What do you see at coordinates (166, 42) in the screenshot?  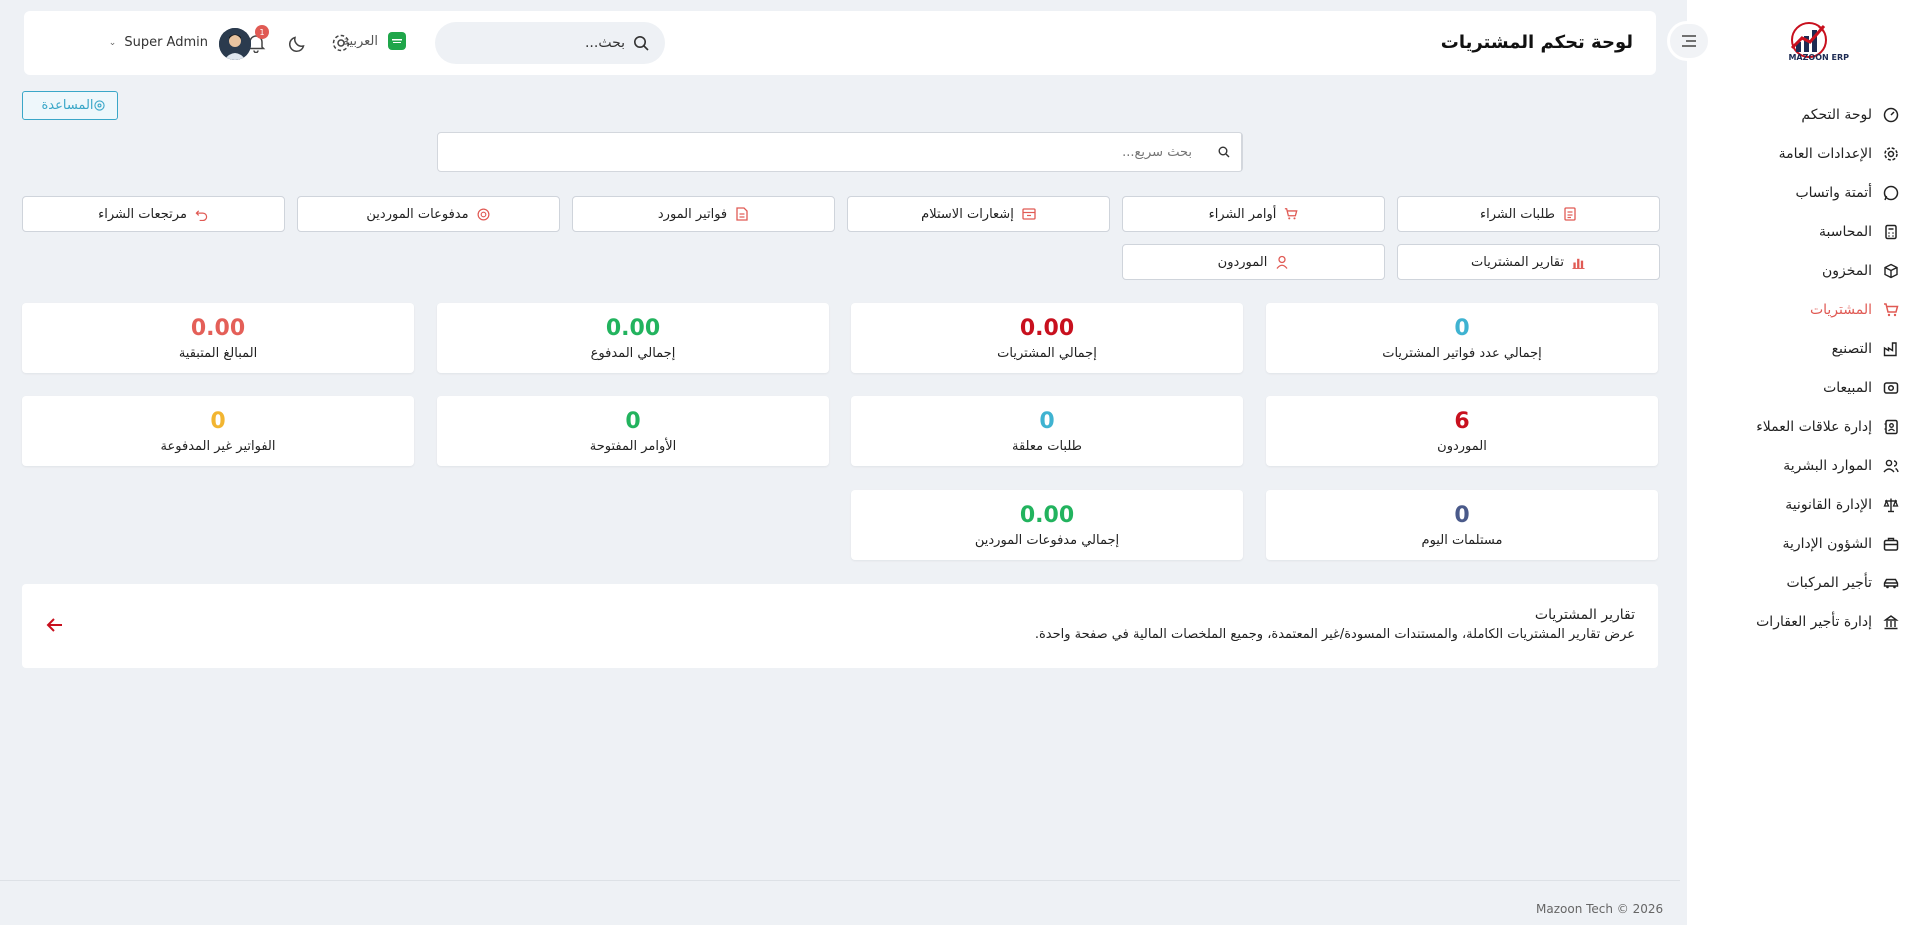 I see `user-name: Super Admin` at bounding box center [166, 42].